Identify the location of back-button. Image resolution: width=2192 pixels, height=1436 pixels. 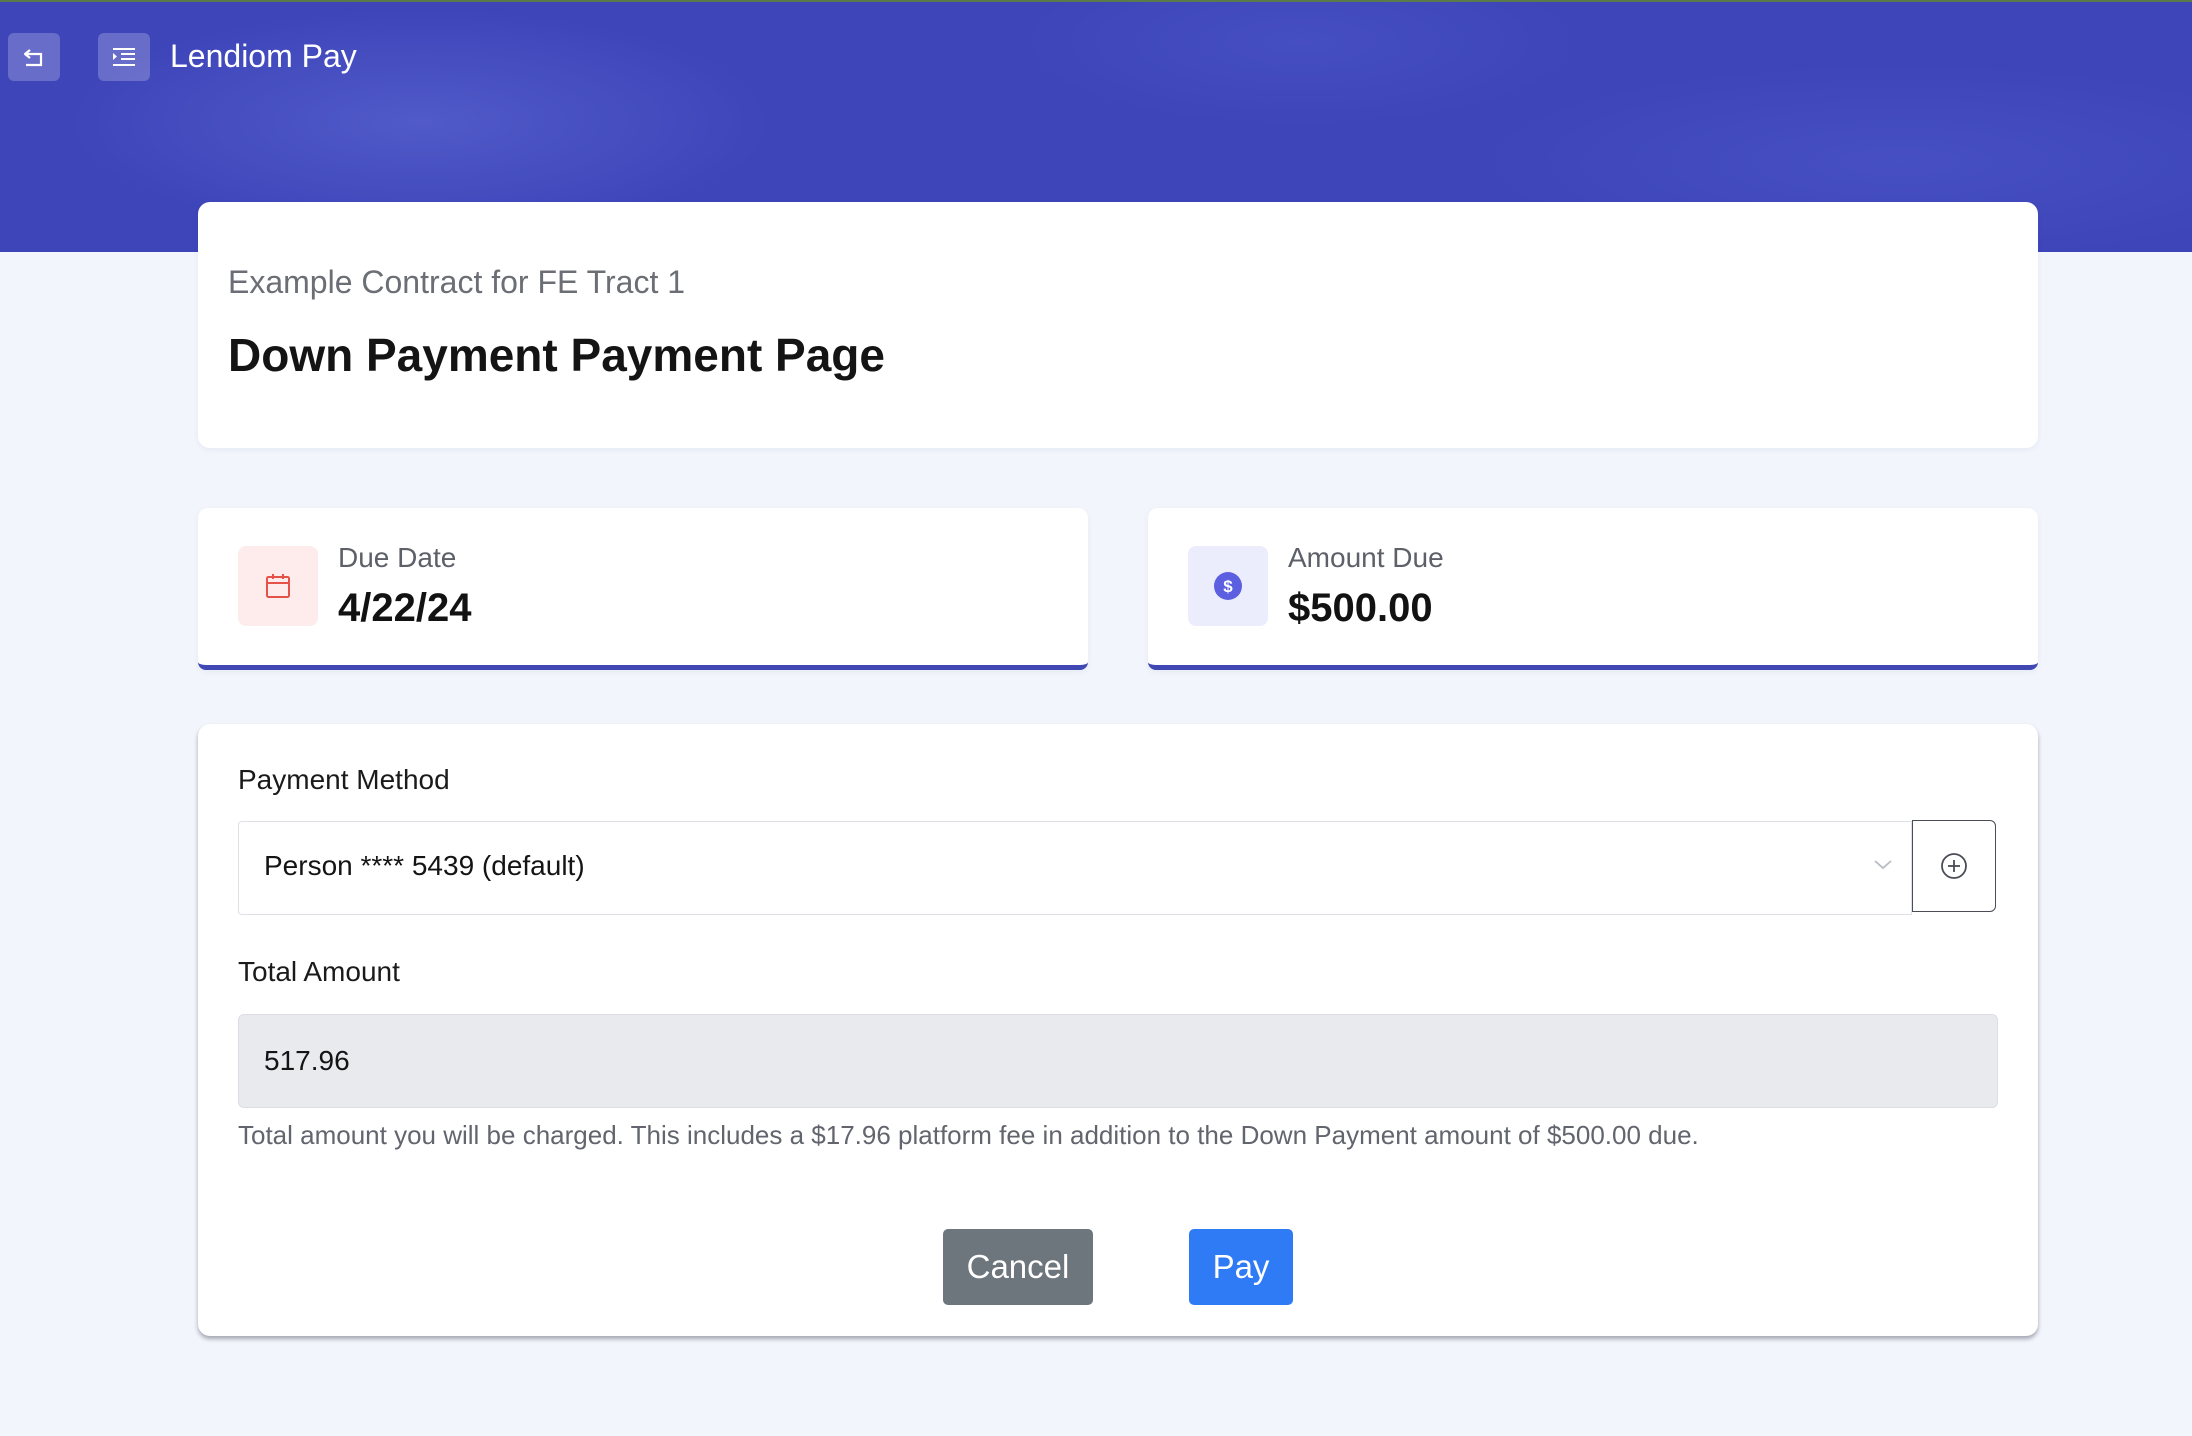
(34, 57).